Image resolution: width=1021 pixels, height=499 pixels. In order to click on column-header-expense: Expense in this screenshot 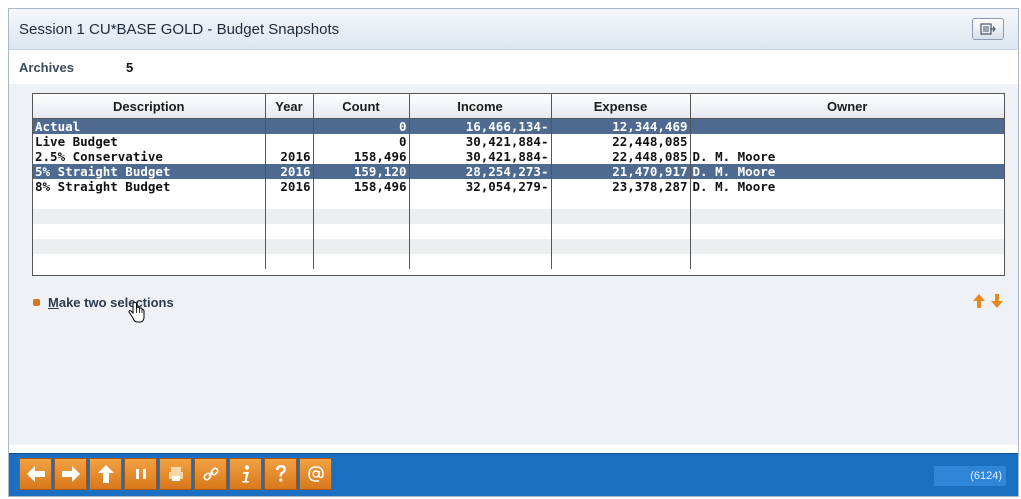, I will do `click(621, 106)`.